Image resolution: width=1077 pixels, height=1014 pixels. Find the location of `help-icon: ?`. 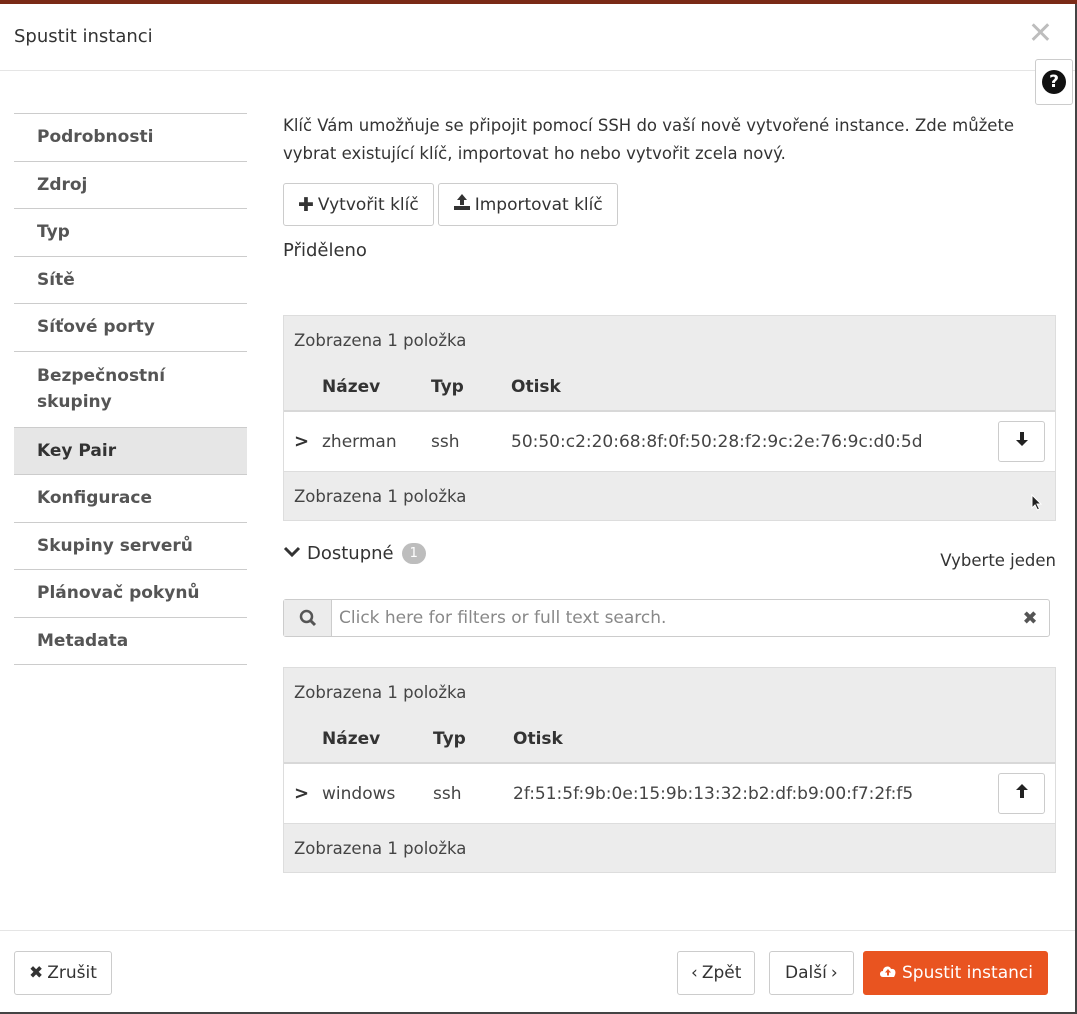

help-icon: ? is located at coordinates (1054, 82).